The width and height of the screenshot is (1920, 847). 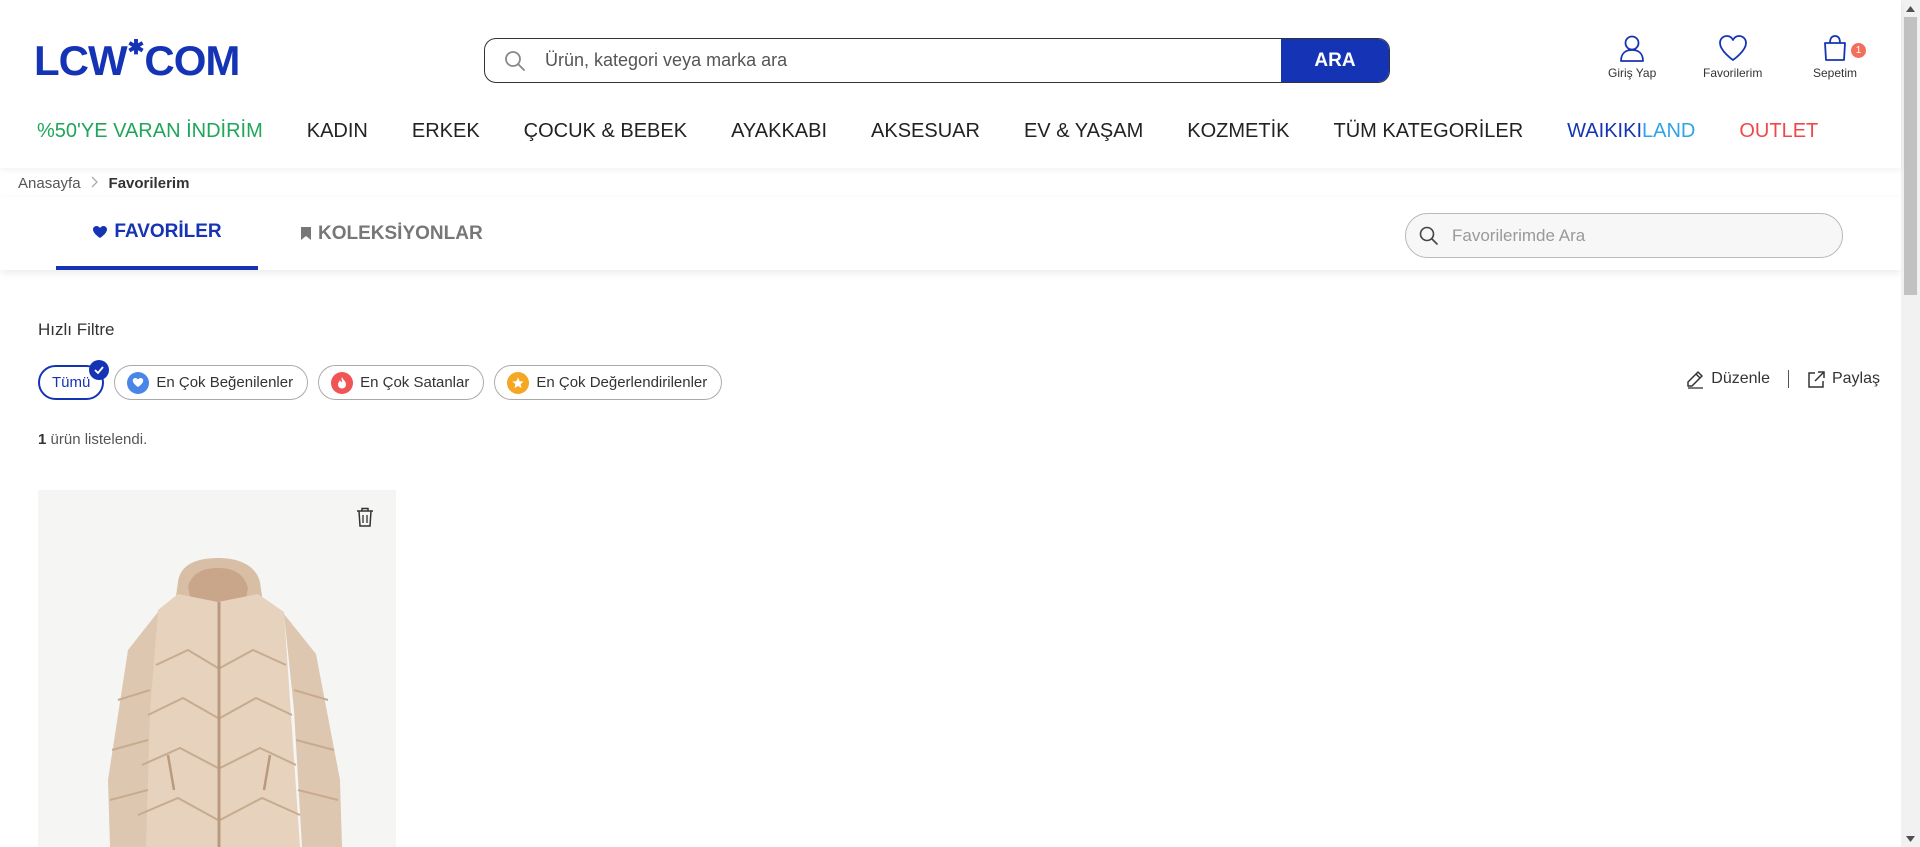 I want to click on scroll-up-arrow-icon, so click(x=1910, y=8).